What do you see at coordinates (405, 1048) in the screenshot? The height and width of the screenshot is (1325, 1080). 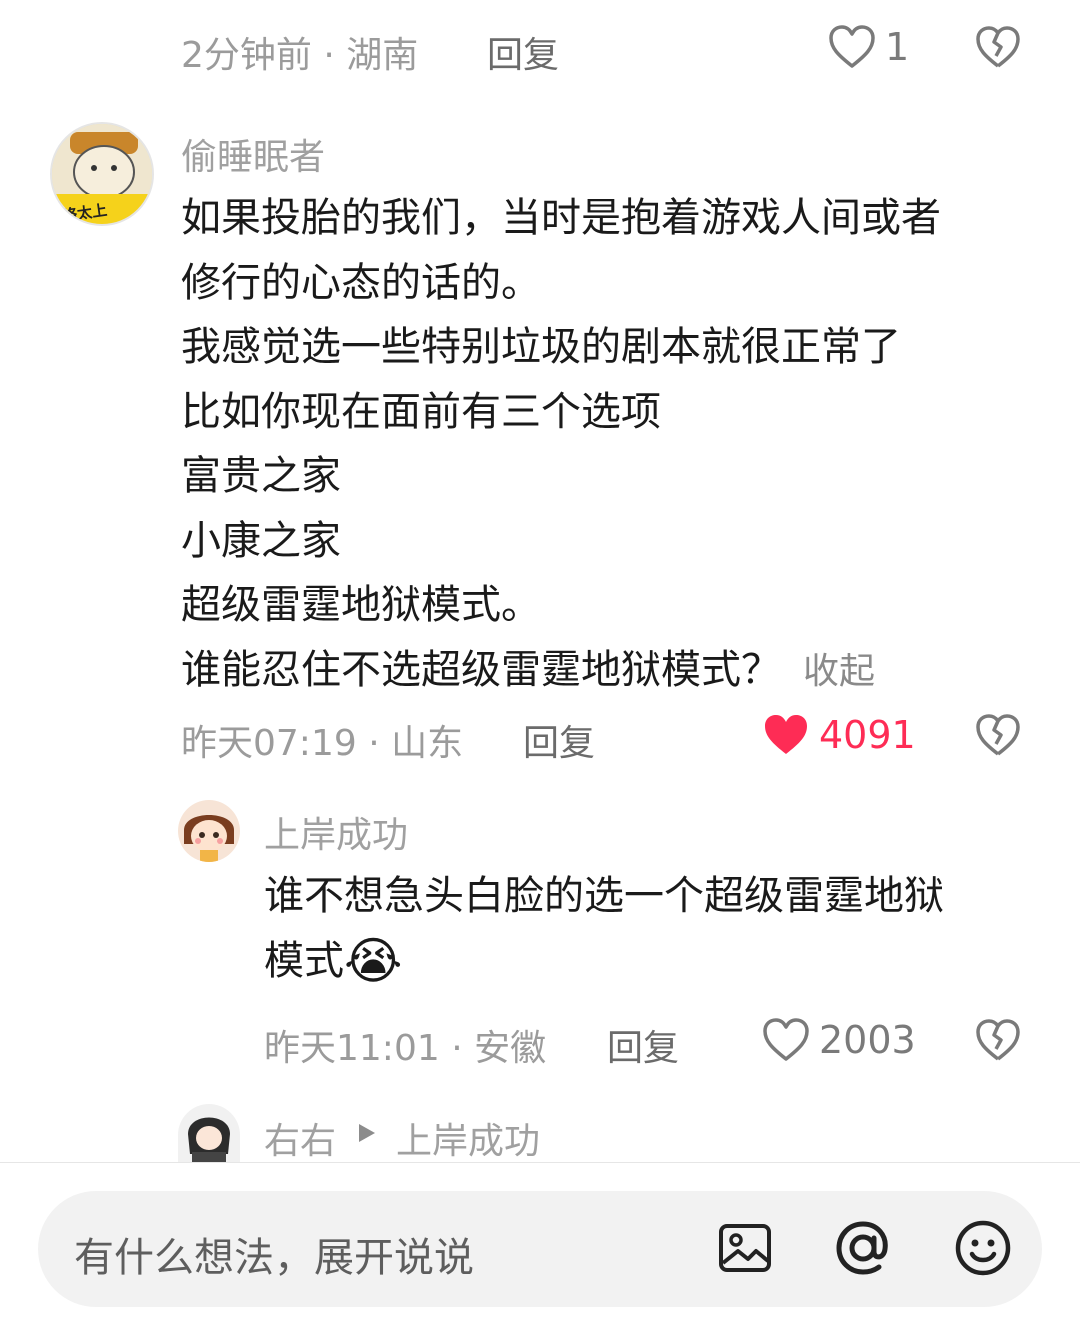 I see `reply-time-location: 昨天11:01 · 安徽` at bounding box center [405, 1048].